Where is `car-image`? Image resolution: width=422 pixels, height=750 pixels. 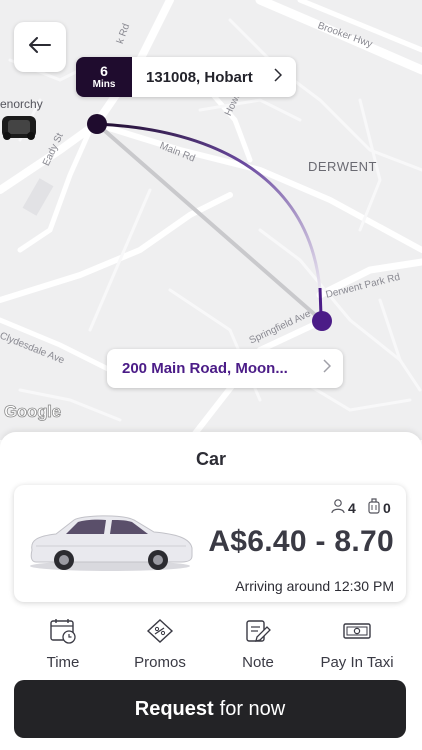
car-image is located at coordinates (110, 543).